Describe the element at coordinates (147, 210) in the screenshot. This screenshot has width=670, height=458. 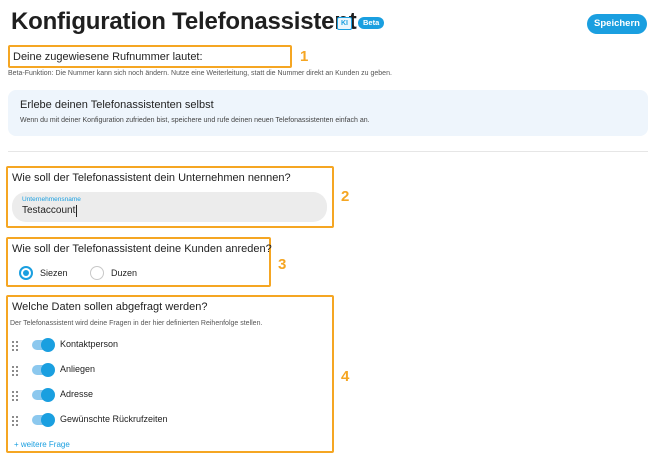
I see `company-name-input` at that location.